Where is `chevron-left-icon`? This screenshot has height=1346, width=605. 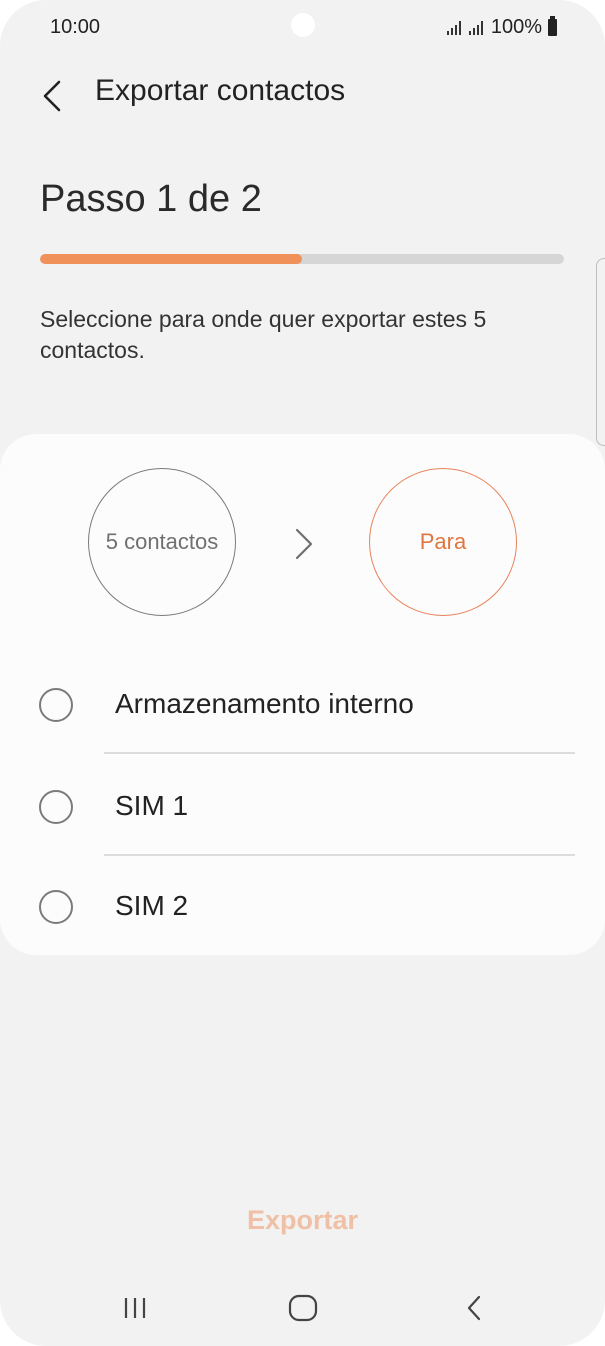
chevron-left-icon is located at coordinates (52, 96).